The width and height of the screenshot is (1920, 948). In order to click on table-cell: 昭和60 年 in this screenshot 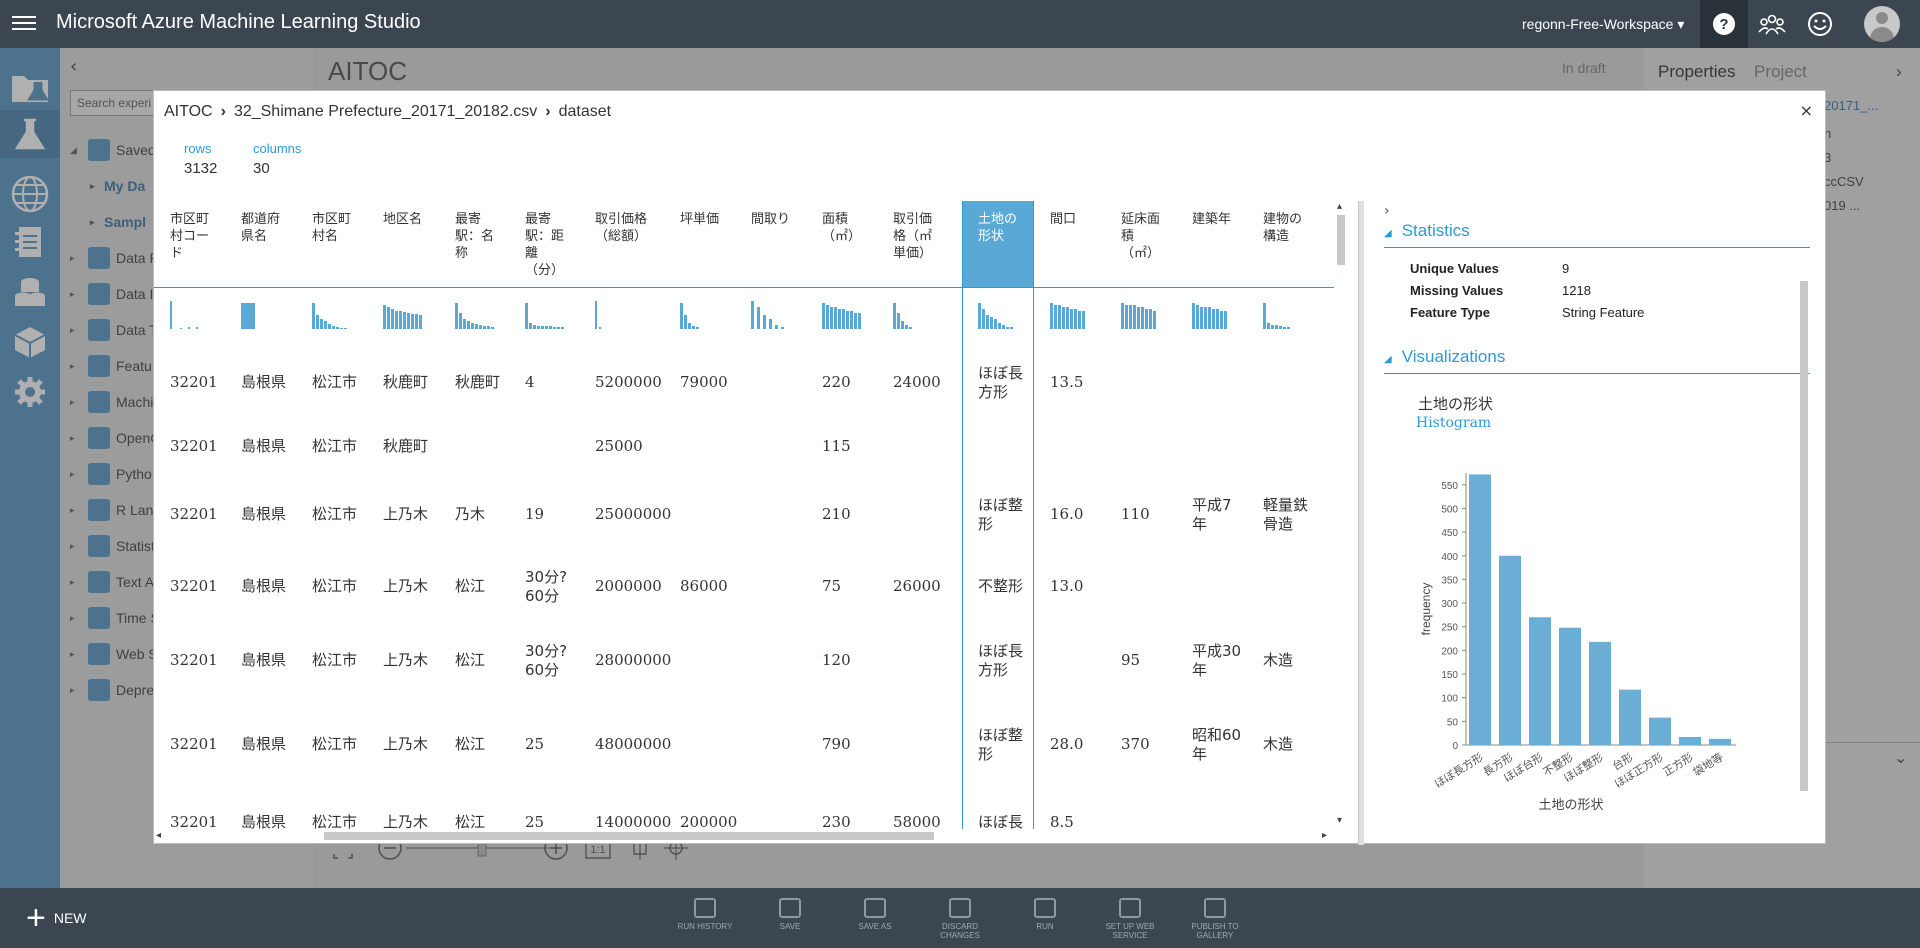, I will do `click(1211, 745)`.